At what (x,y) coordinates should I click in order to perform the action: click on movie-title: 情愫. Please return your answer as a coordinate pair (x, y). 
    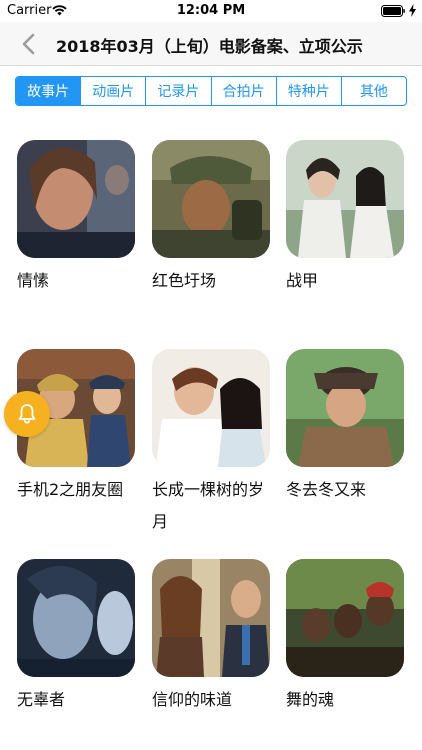
    Looking at the image, I should click on (33, 280).